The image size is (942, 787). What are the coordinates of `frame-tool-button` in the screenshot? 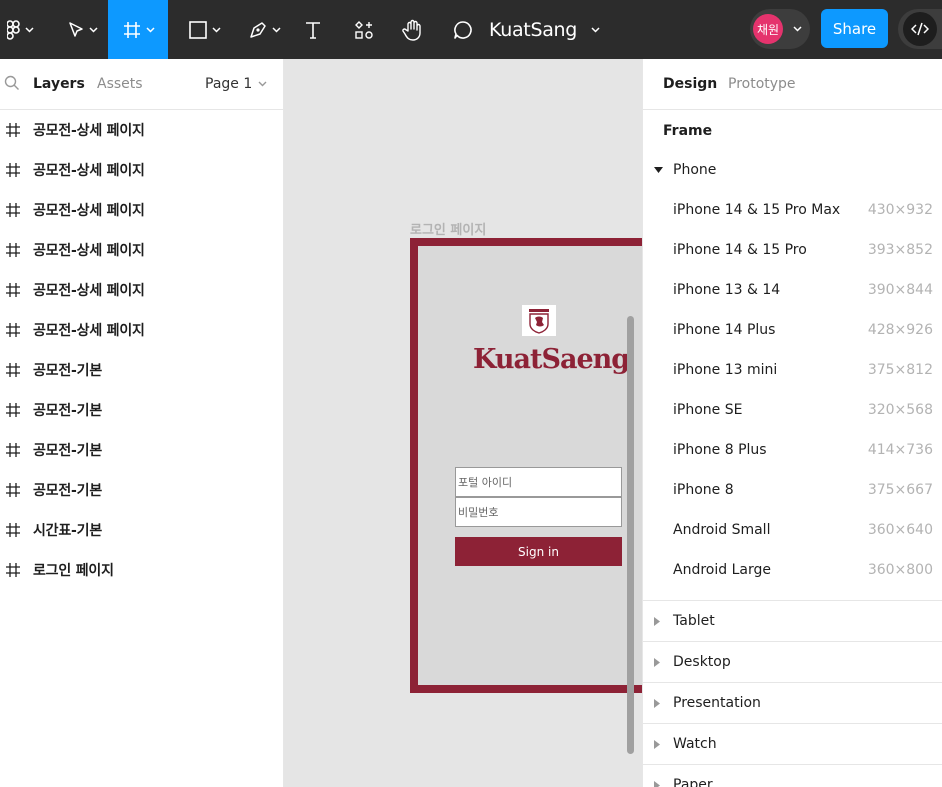 It's located at (138, 29).